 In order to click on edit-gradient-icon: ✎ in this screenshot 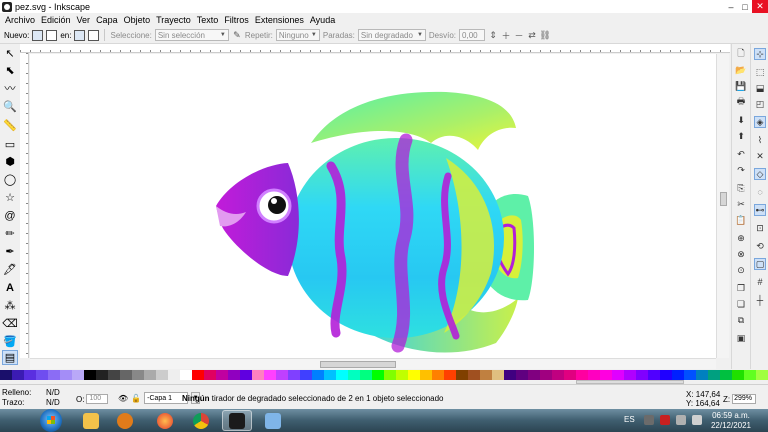, I will do `click(237, 35)`.